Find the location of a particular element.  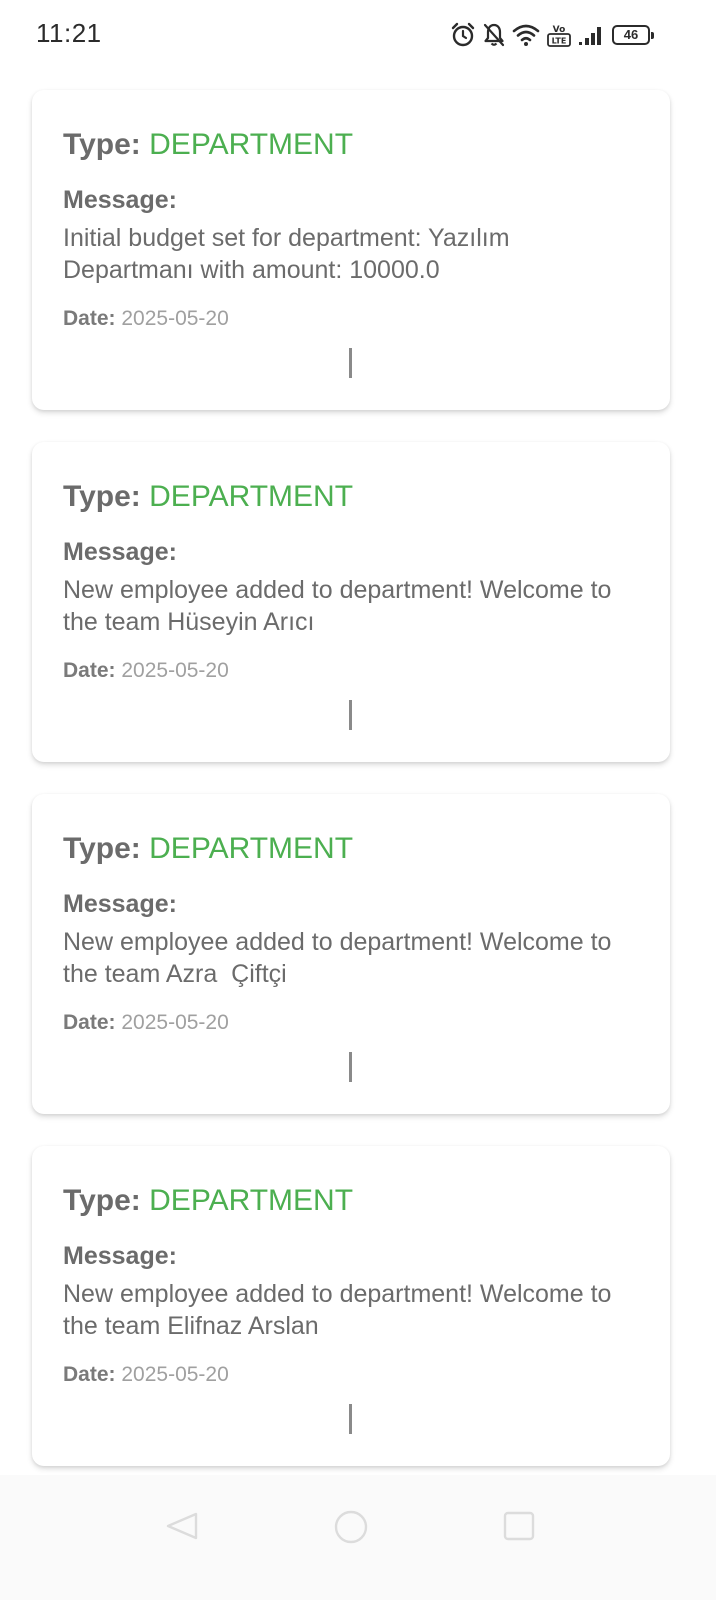

back-icon is located at coordinates (182, 1528).